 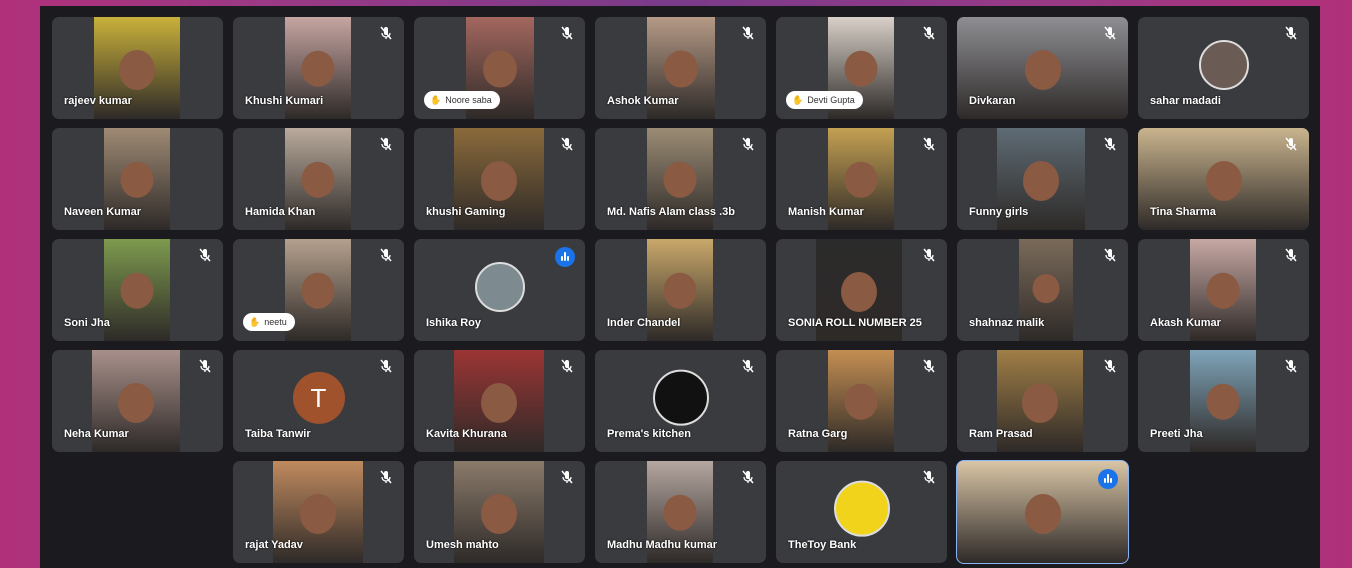 I want to click on participant-tile: Prema's kitchen, so click(x=680, y=401).